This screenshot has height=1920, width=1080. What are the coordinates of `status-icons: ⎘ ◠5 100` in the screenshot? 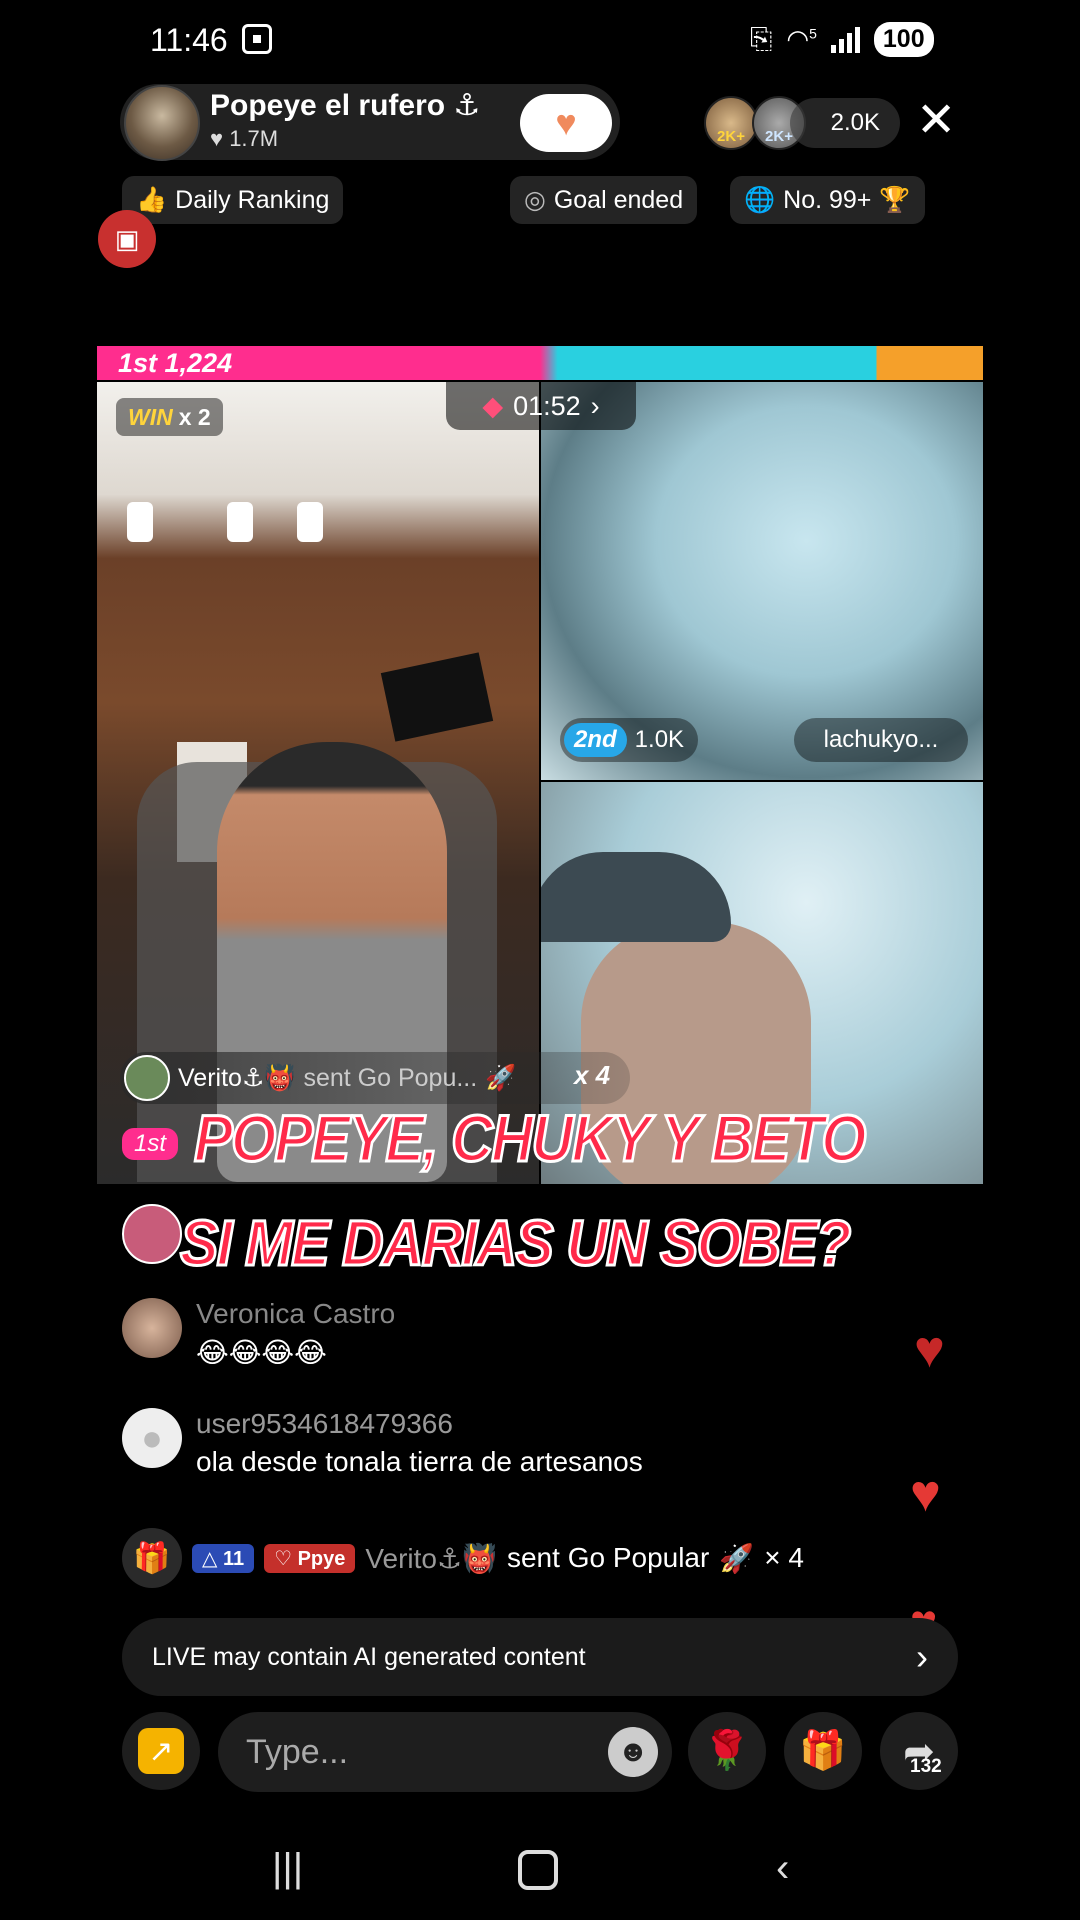 It's located at (842, 39).